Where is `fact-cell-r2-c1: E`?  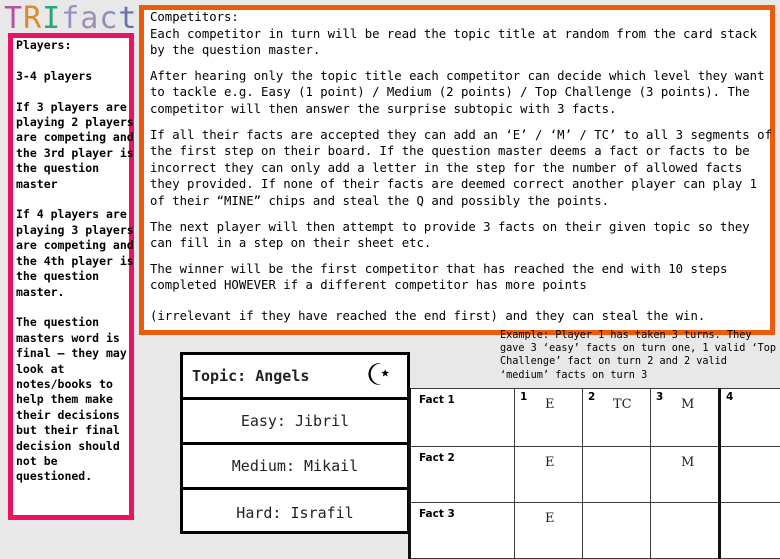 fact-cell-r2-c1: E is located at coordinates (549, 475).